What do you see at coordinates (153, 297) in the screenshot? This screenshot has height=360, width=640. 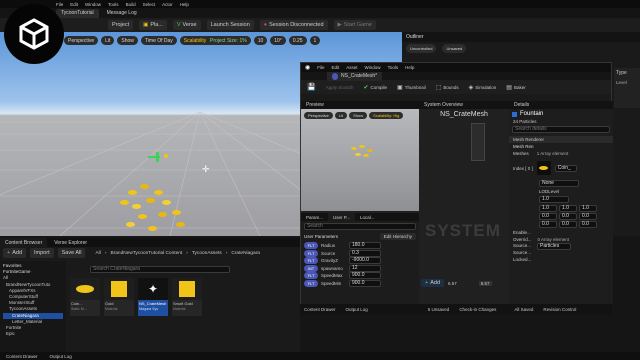 I see `asset-tile-selected: ✦ NS_CrateMesh Niagara Sys` at bounding box center [153, 297].